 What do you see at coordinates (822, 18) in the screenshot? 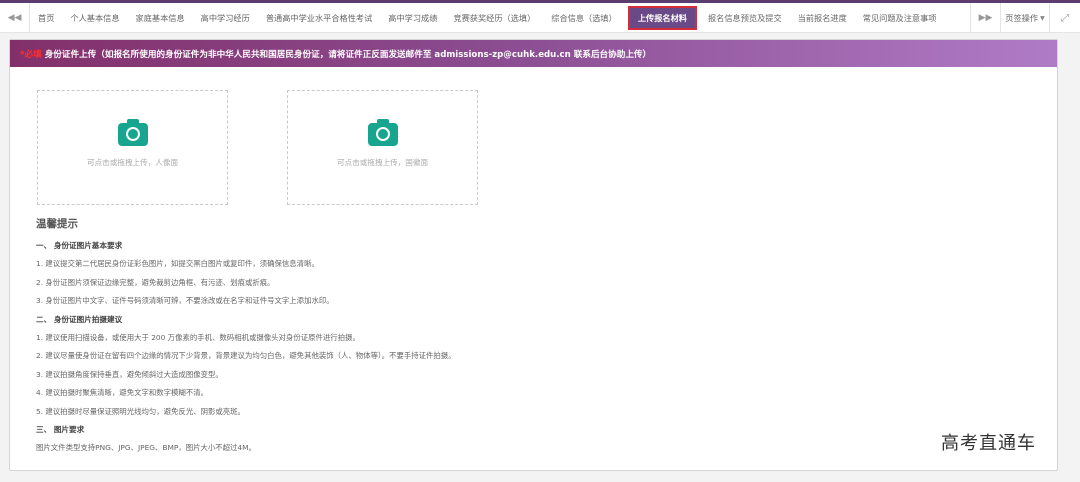
I see `tab-application-progress: 当前报名进度` at bounding box center [822, 18].